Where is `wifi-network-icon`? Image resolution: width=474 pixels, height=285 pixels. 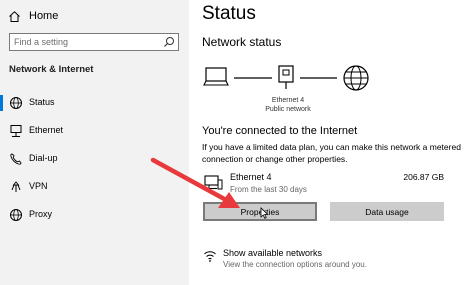
wifi-network-icon is located at coordinates (210, 256).